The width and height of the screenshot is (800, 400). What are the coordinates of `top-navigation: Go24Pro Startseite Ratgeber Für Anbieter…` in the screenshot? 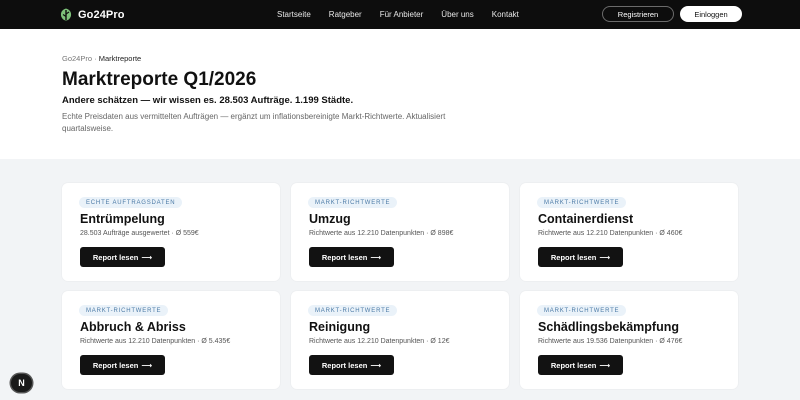 It's located at (400, 14).